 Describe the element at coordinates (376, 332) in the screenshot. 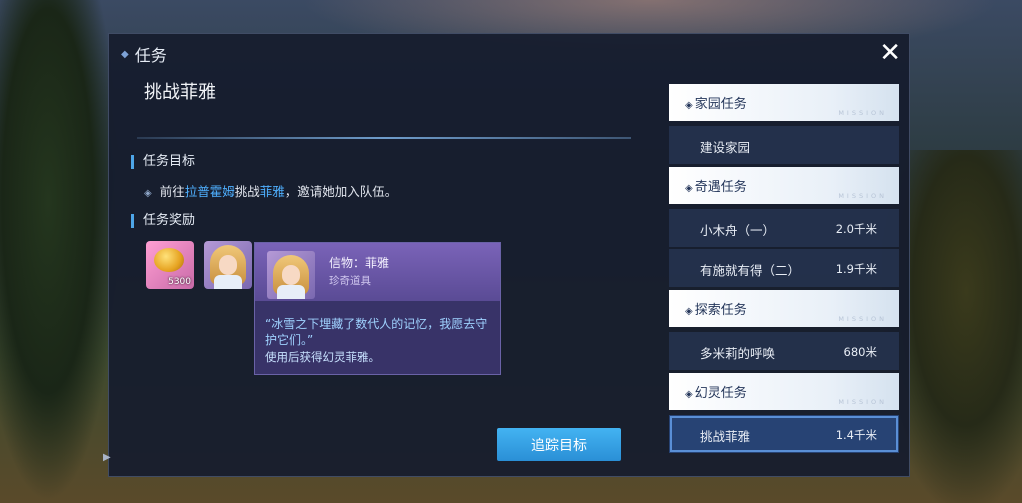

I see `tooltip-quote: “冰雪之下埋藏了数代人的记忆，我愿去守护它们。”` at that location.